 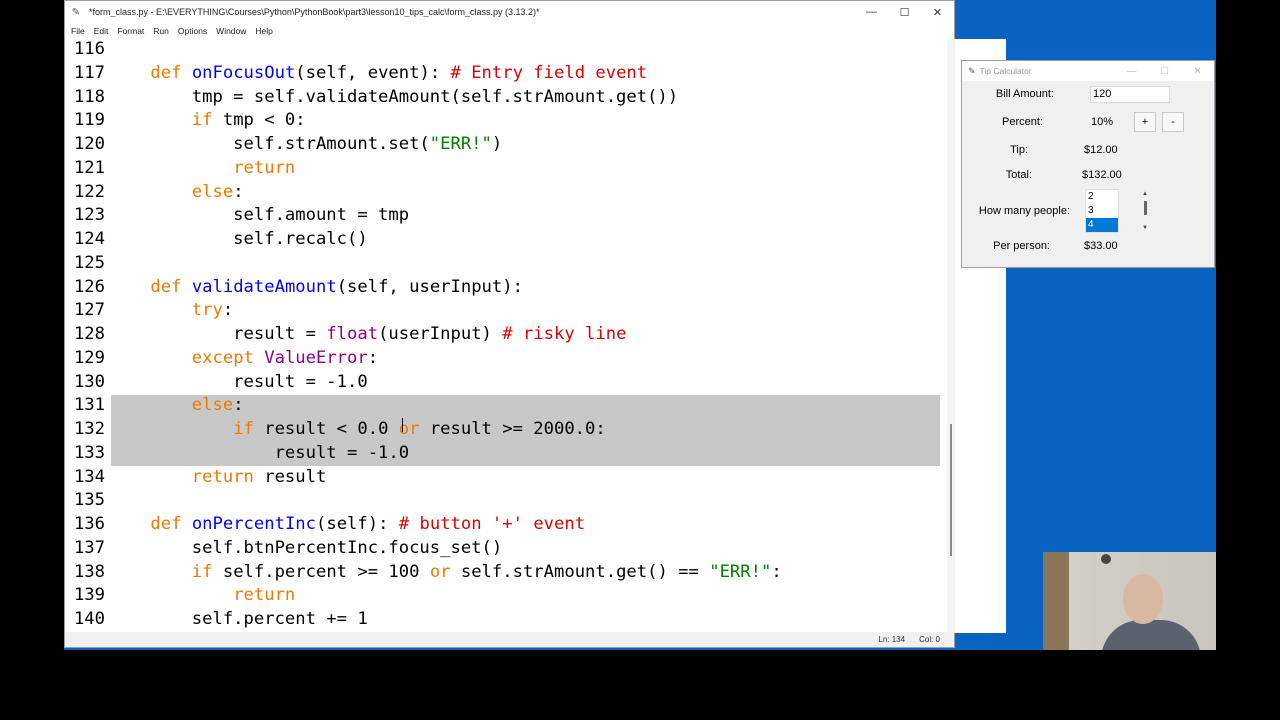 What do you see at coordinates (1019, 150) in the screenshot?
I see `tip-label: Tip:` at bounding box center [1019, 150].